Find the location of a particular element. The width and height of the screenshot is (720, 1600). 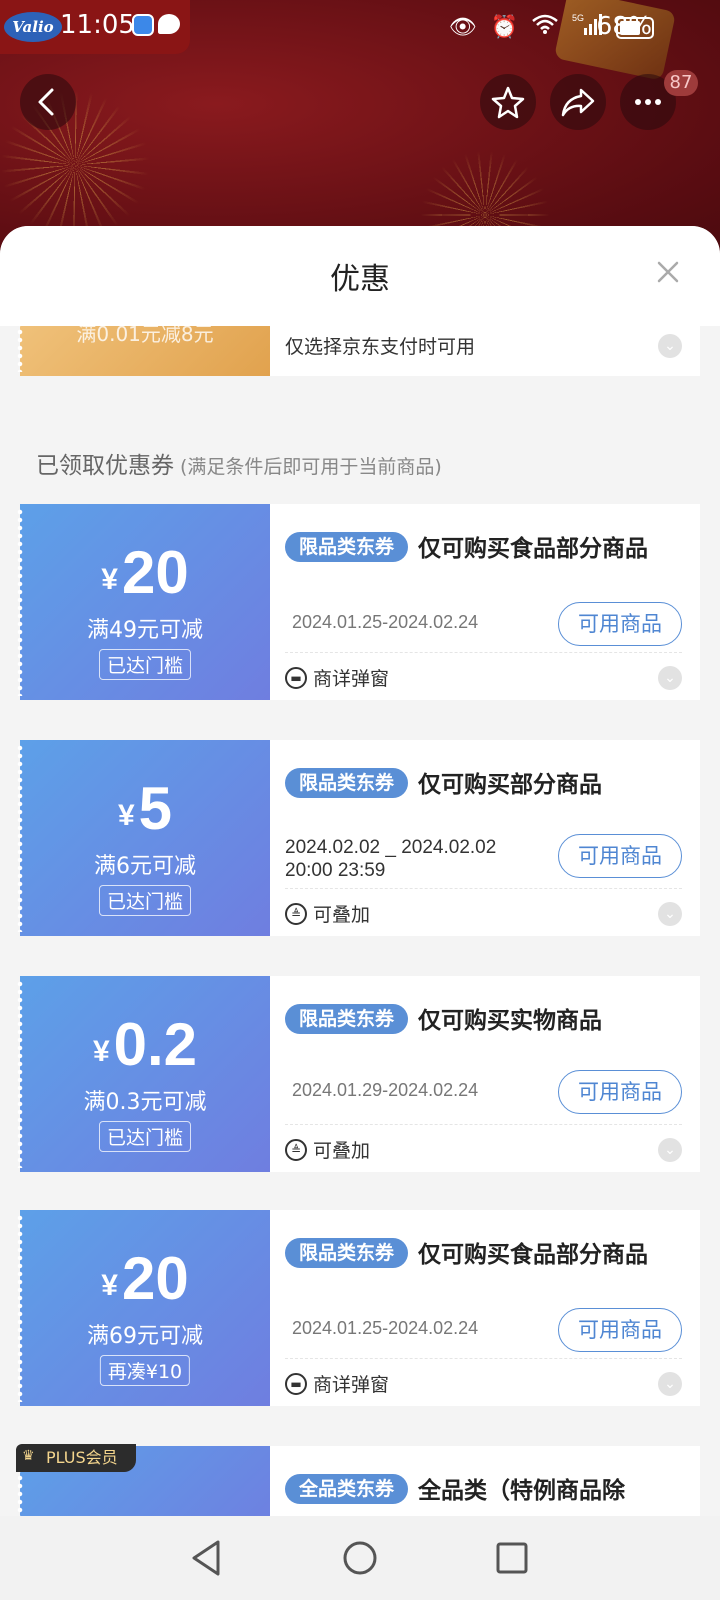

coupon-title: 全品类东券 全品类（特例商品除 is located at coordinates (478, 1491).